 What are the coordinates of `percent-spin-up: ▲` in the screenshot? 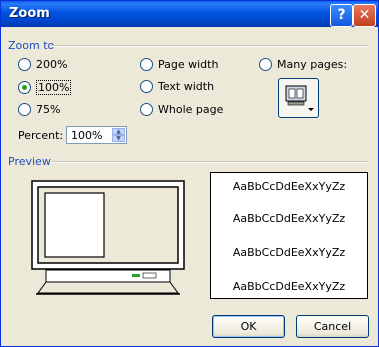 It's located at (118, 131).